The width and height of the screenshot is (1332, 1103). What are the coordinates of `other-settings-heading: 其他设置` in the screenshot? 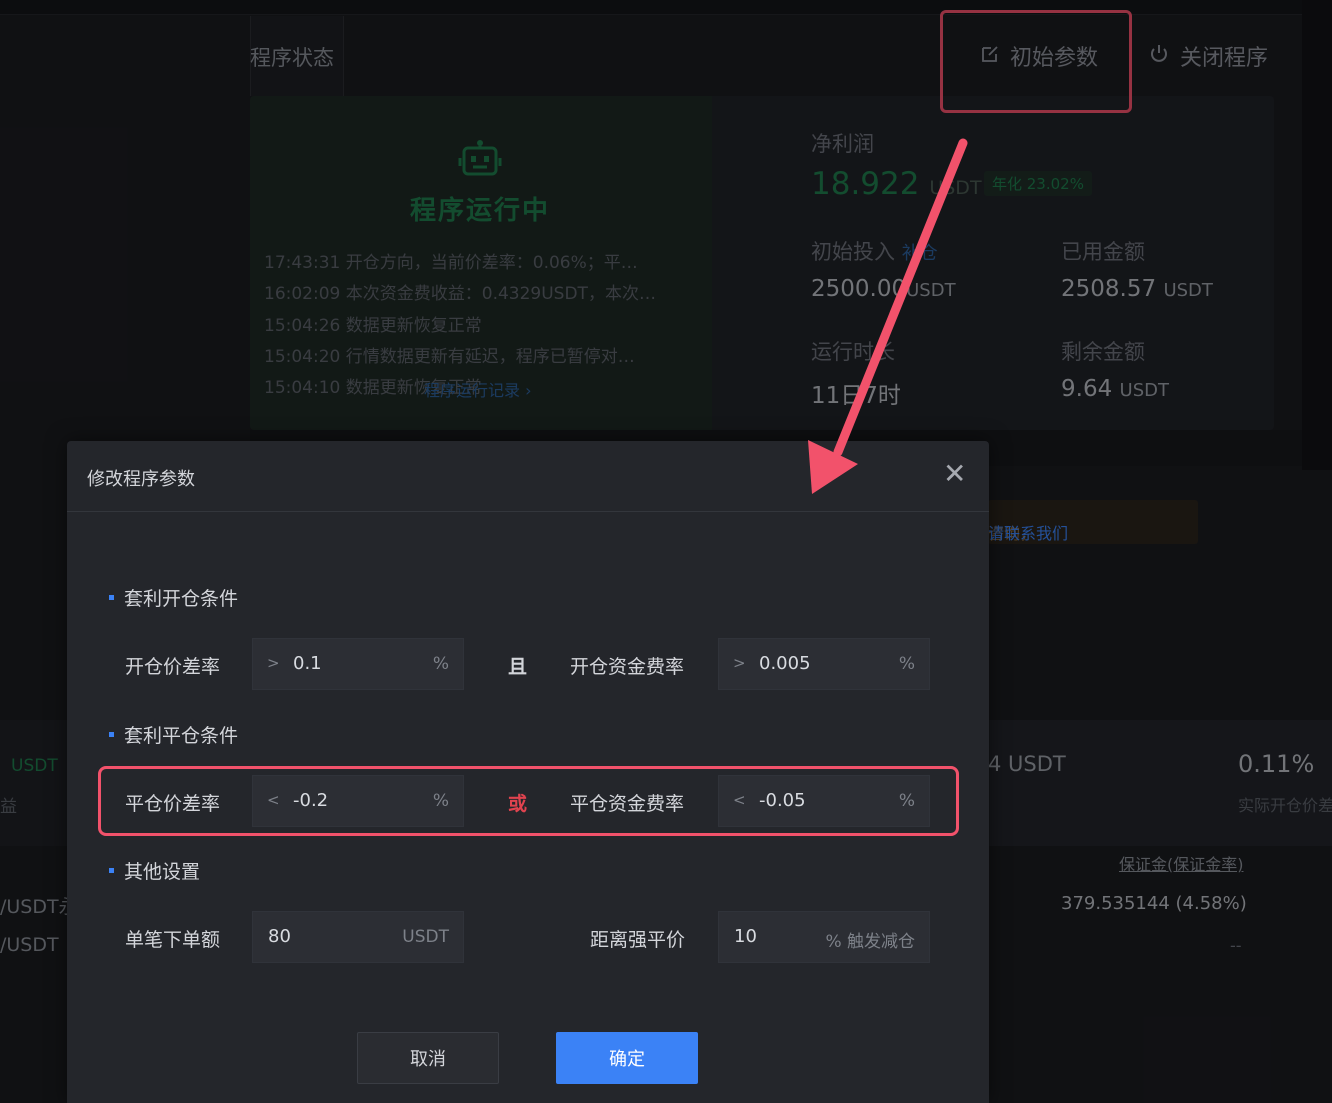 It's located at (154, 870).